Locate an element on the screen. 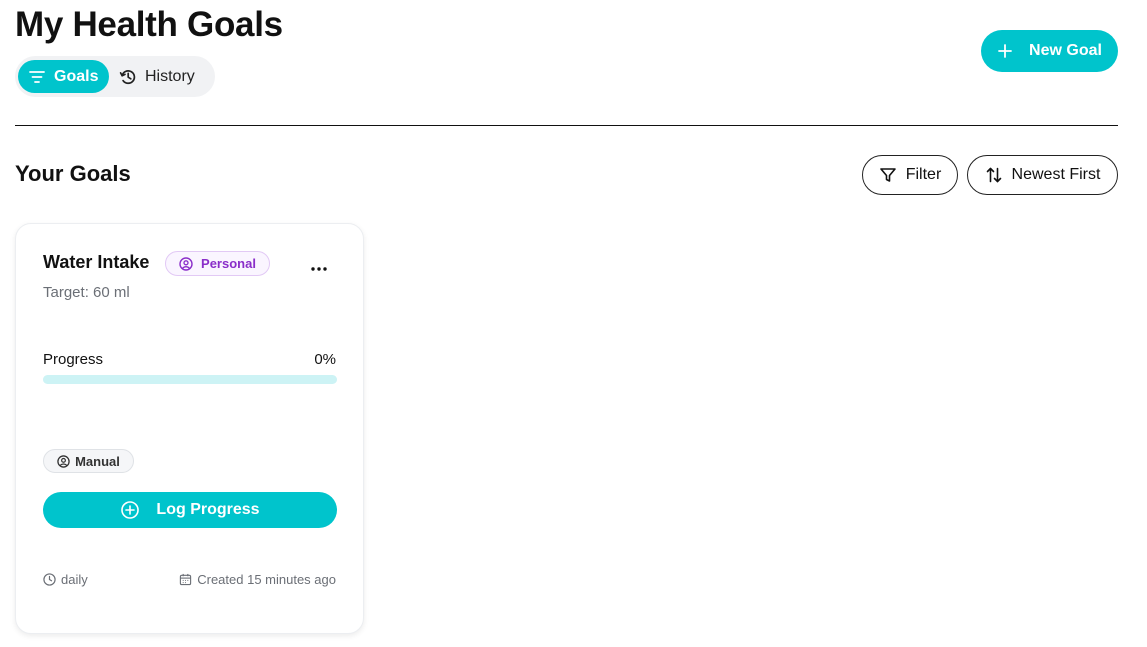 This screenshot has height=647, width=1147. goal-created: Created 15 minutes ago is located at coordinates (257, 579).